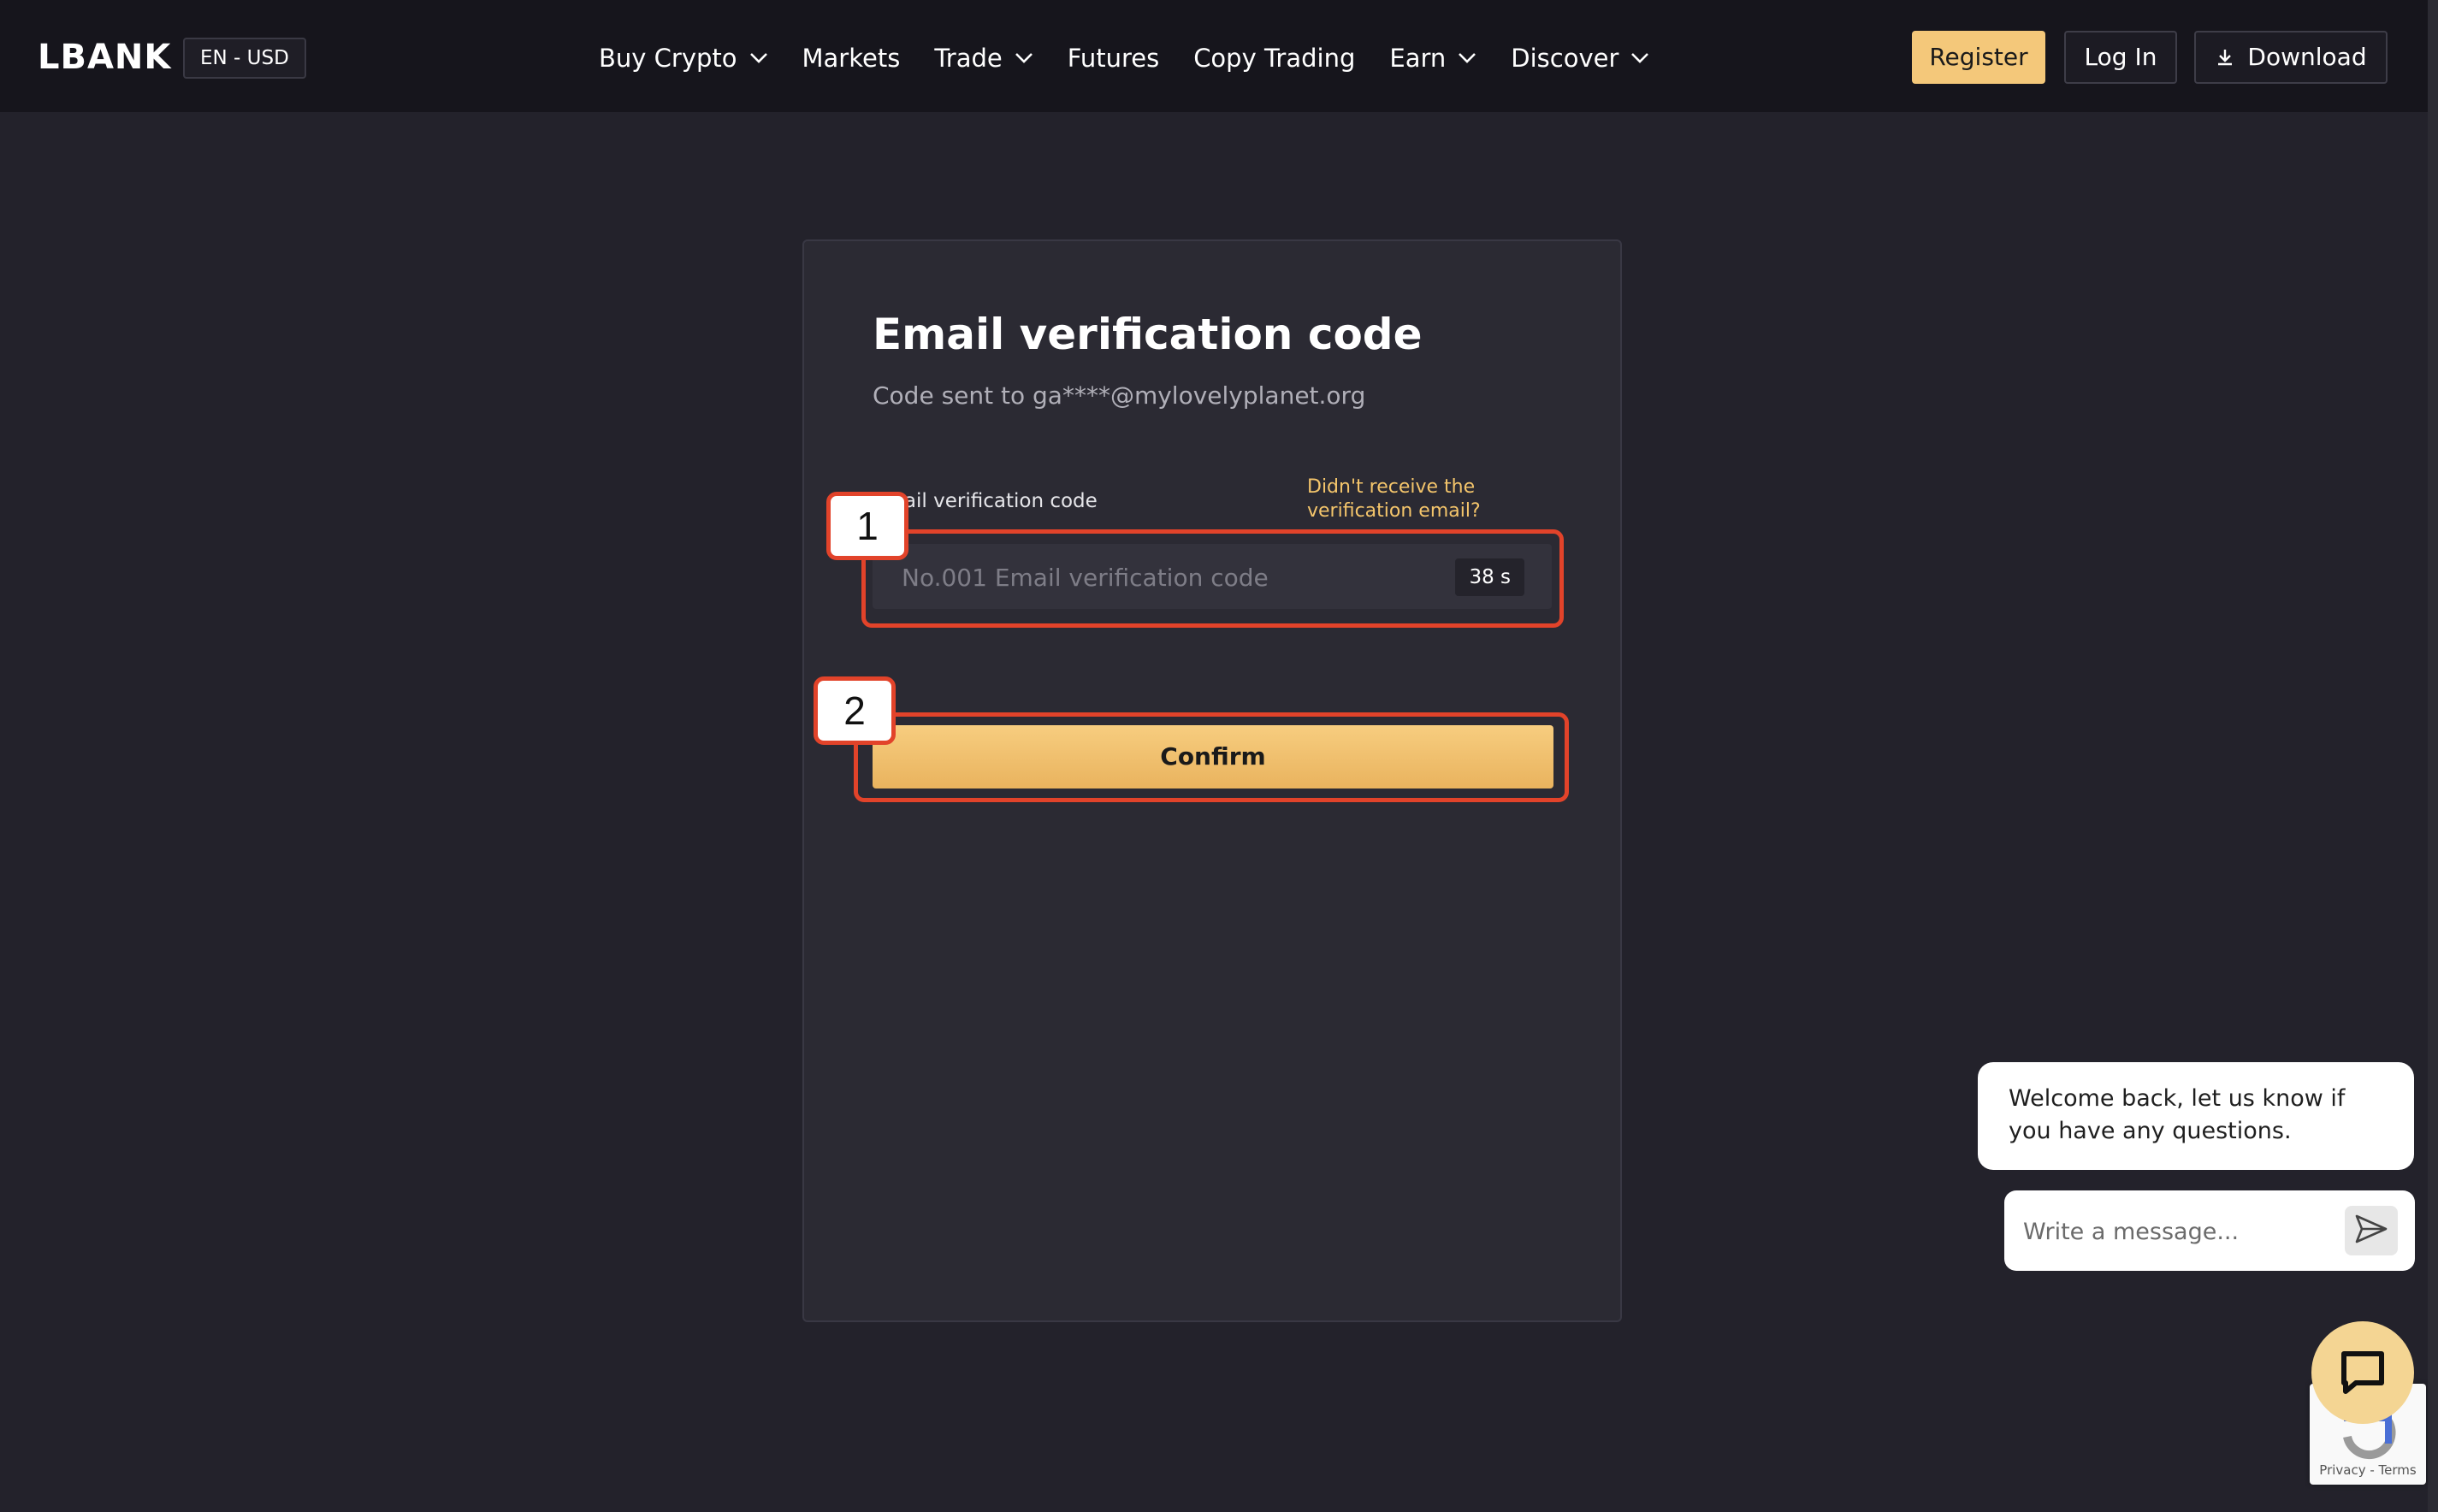 Image resolution: width=2438 pixels, height=1512 pixels. I want to click on download-button: Download, so click(2291, 57).